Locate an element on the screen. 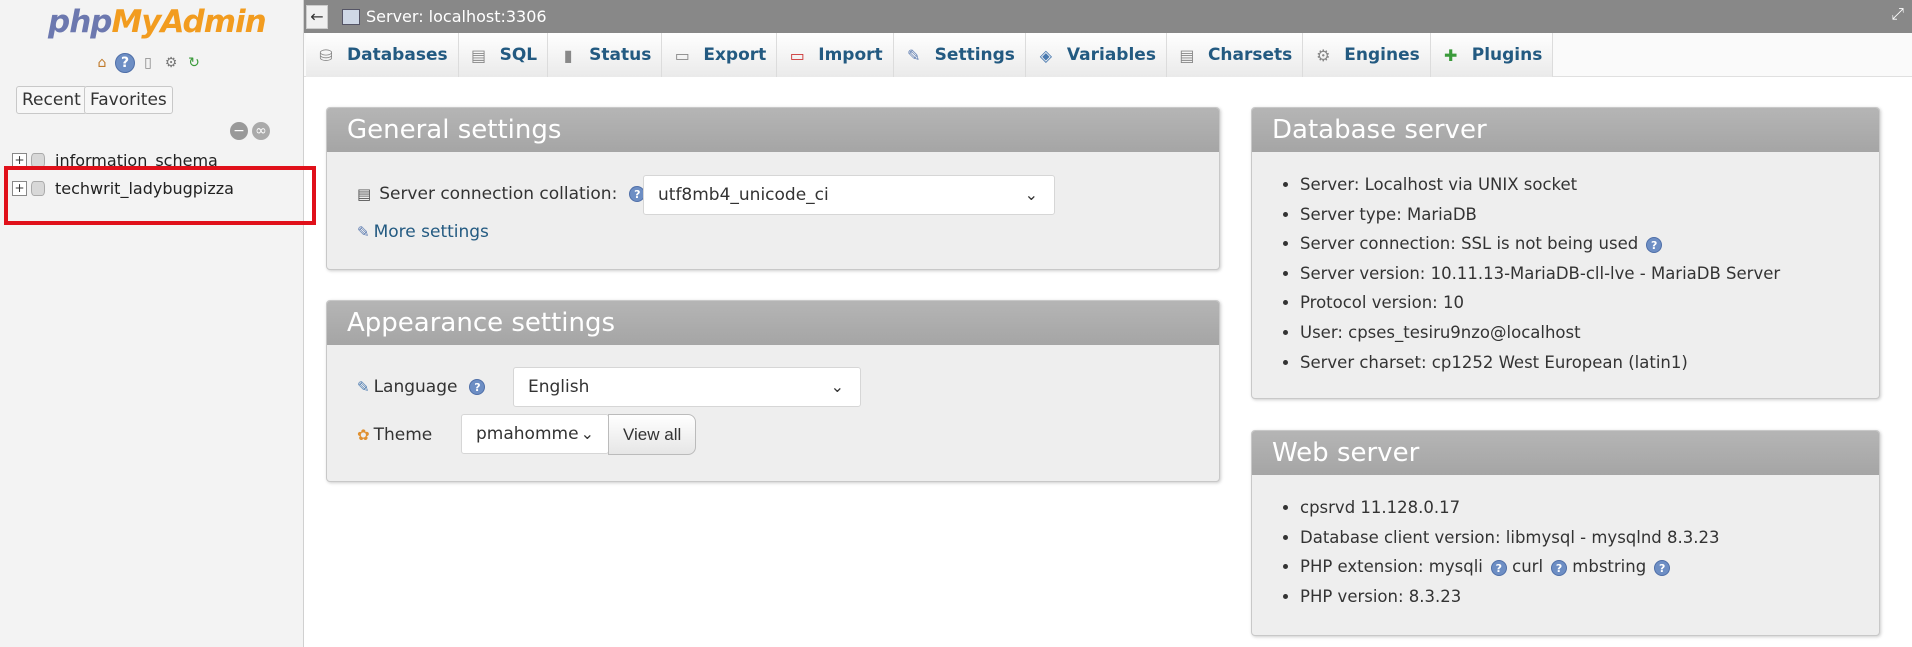 This screenshot has width=1912, height=647. more-settings-row: ✎ More settings is located at coordinates (423, 232).